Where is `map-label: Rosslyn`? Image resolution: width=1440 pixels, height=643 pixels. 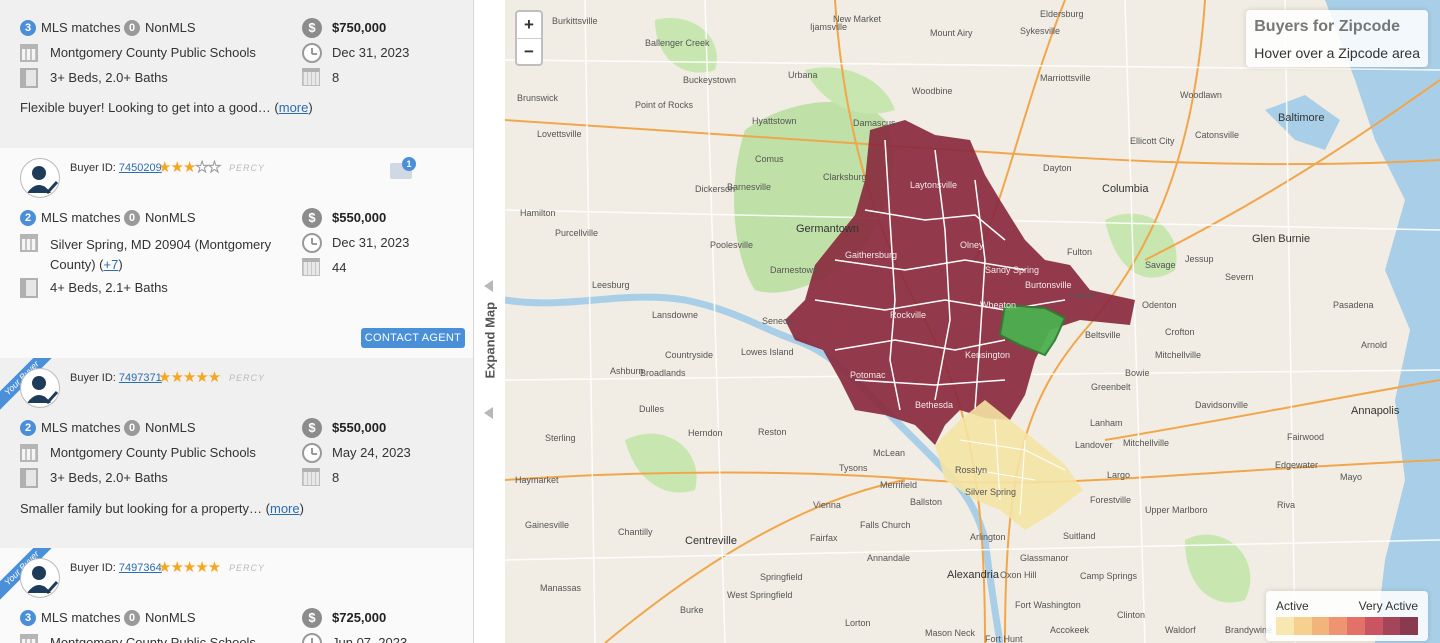
map-label: Rosslyn is located at coordinates (971, 470).